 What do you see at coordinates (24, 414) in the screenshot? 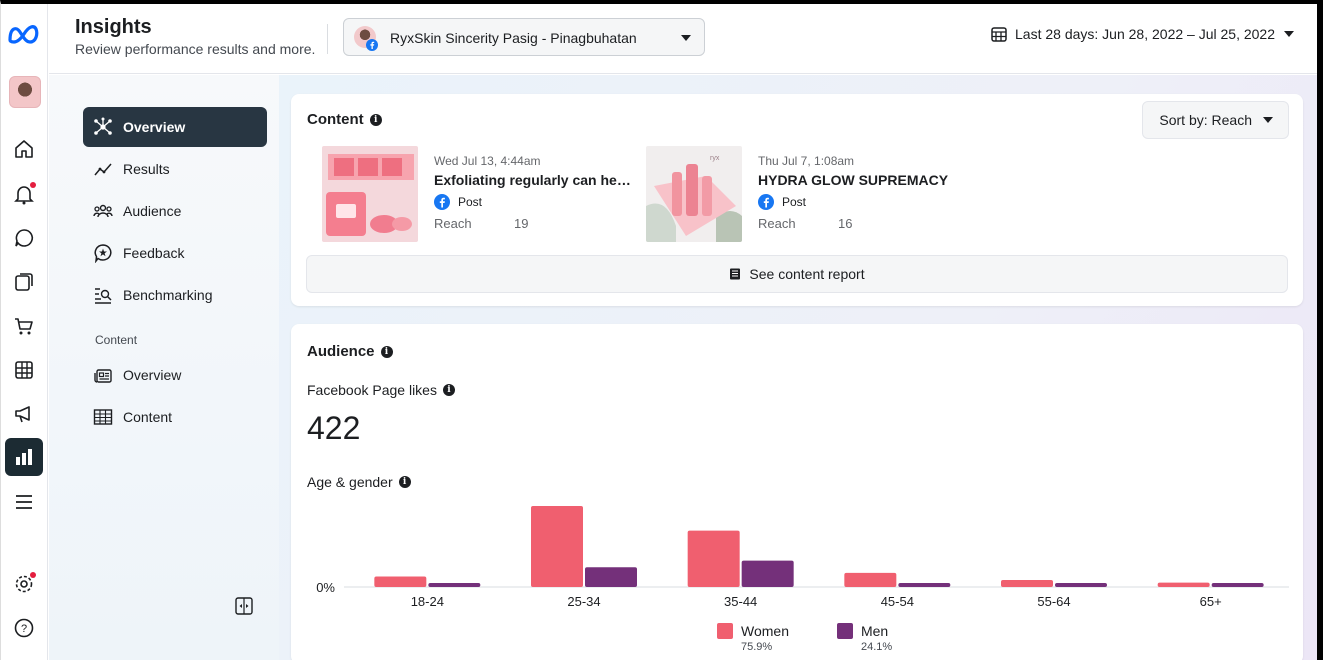
I see `megaphone-icon` at bounding box center [24, 414].